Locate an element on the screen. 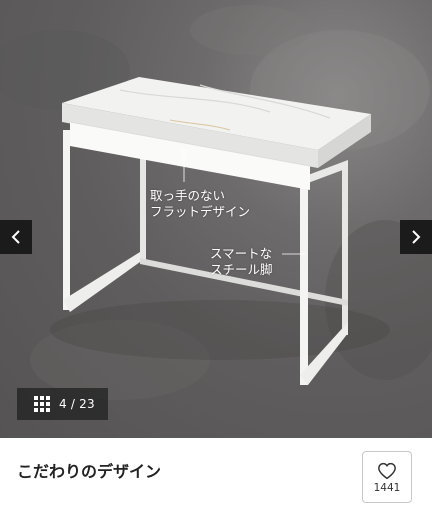 The width and height of the screenshot is (432, 512). heart-icon is located at coordinates (387, 471).